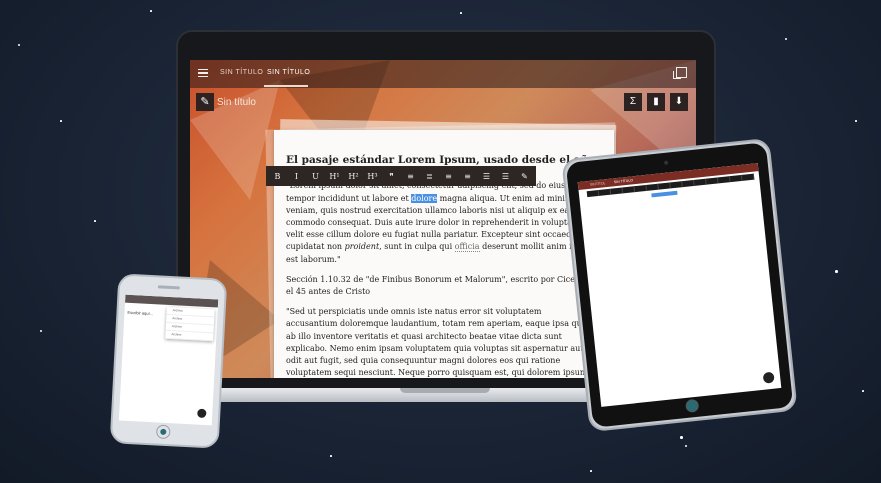 Image resolution: width=881 pixels, height=483 pixels. What do you see at coordinates (633, 102) in the screenshot?
I see `sigma-icon: Σ` at bounding box center [633, 102].